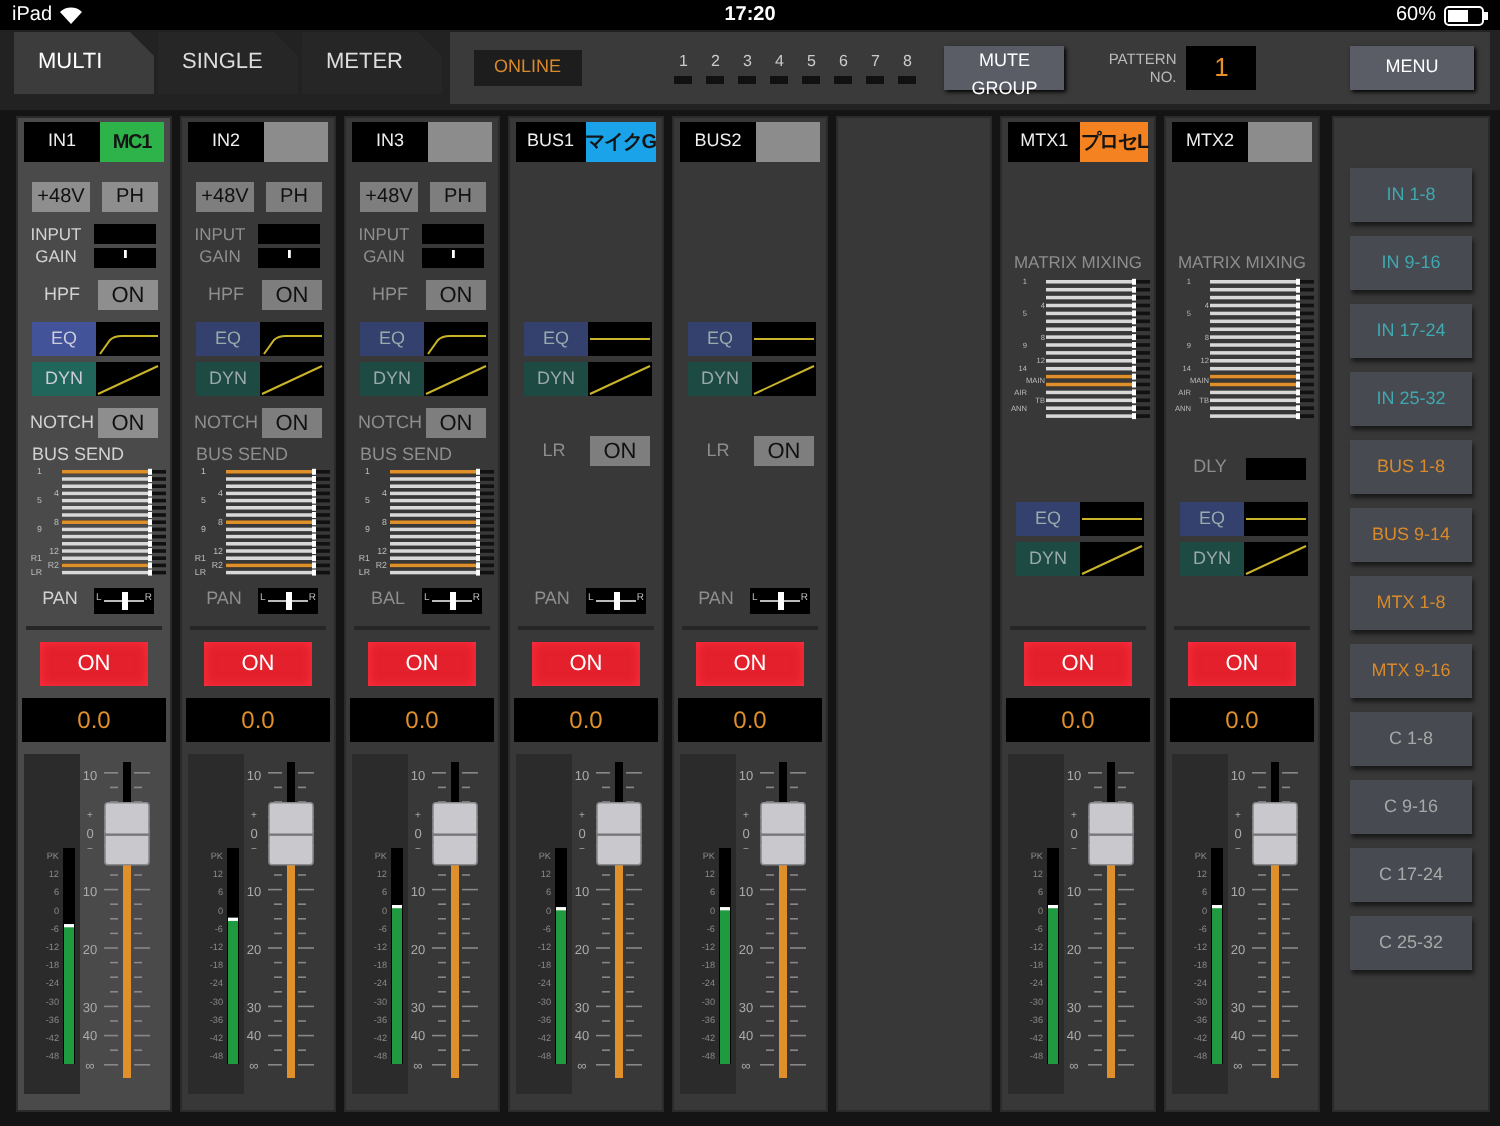 Image resolution: width=1500 pixels, height=1126 pixels. I want to click on mute-group-number: 6, so click(843, 61).